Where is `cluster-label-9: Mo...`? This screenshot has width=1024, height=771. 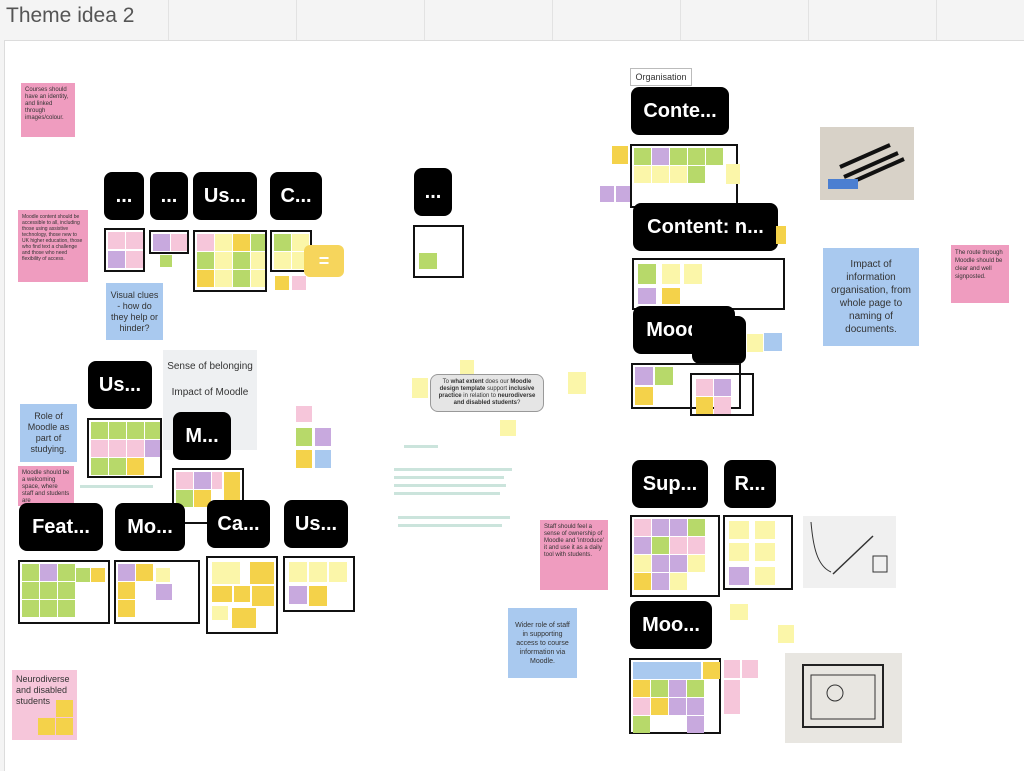 cluster-label-9: Mo... is located at coordinates (150, 527).